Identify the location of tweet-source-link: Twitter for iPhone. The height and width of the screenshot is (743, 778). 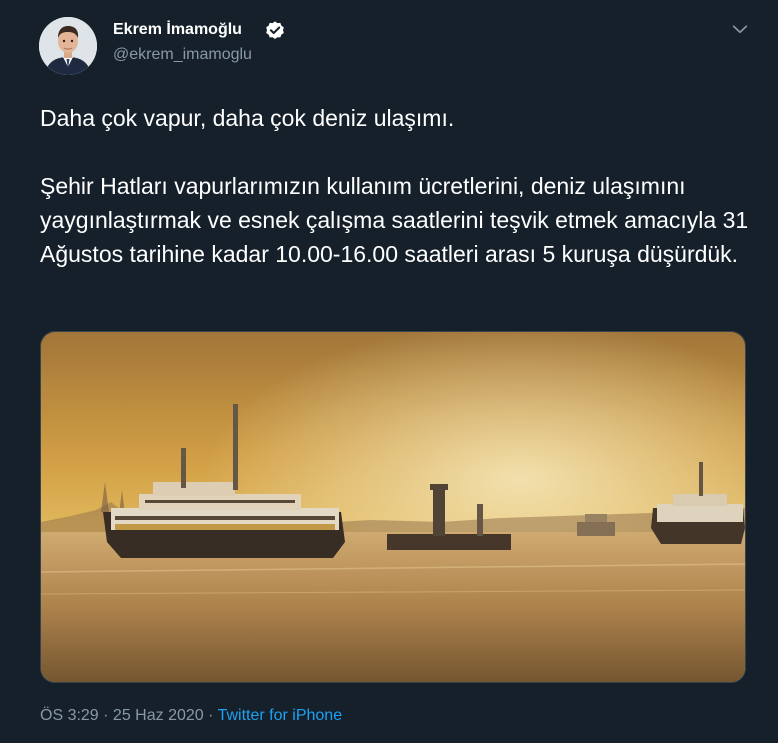
(280, 715).